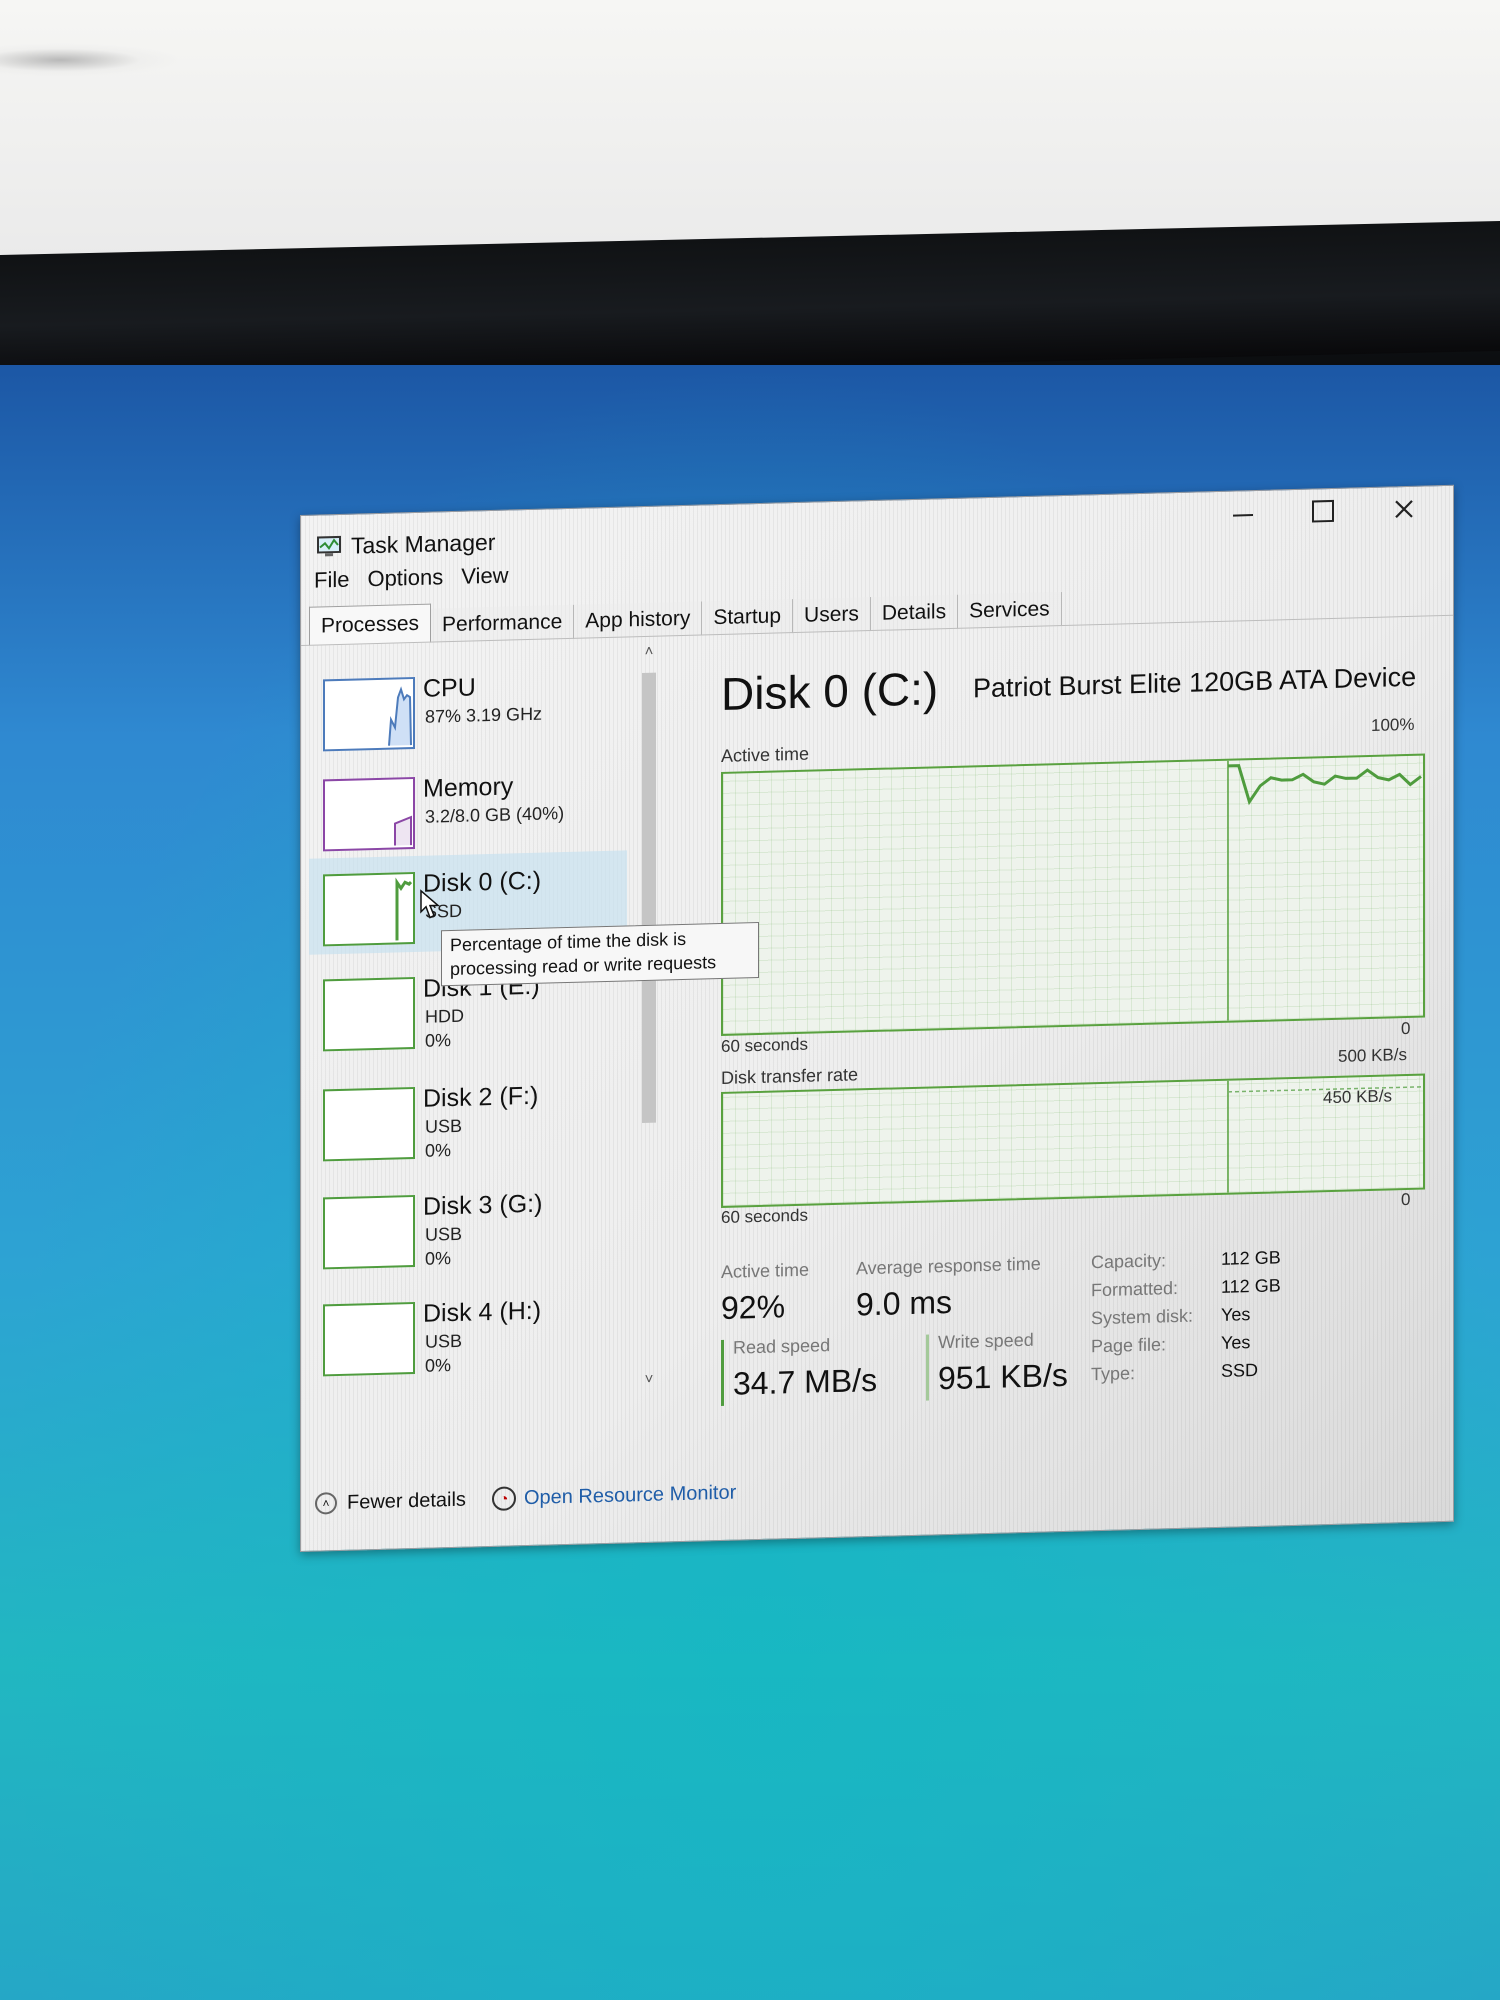 This screenshot has width=1500, height=2000. I want to click on capacity-value: 112 GB, so click(1251, 1258).